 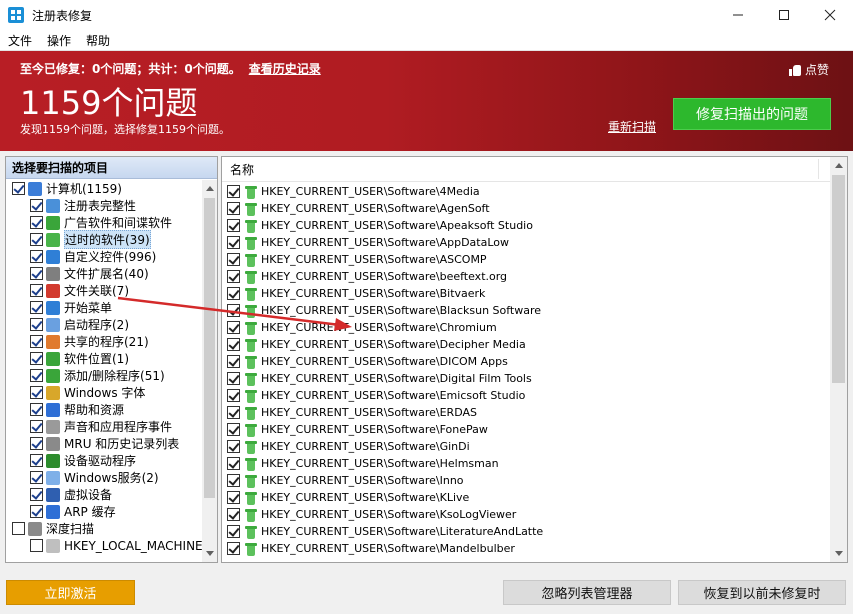 I want to click on list-item: HKEY_CURRENT_USER\Software\AgenSoft, so click(x=525, y=208).